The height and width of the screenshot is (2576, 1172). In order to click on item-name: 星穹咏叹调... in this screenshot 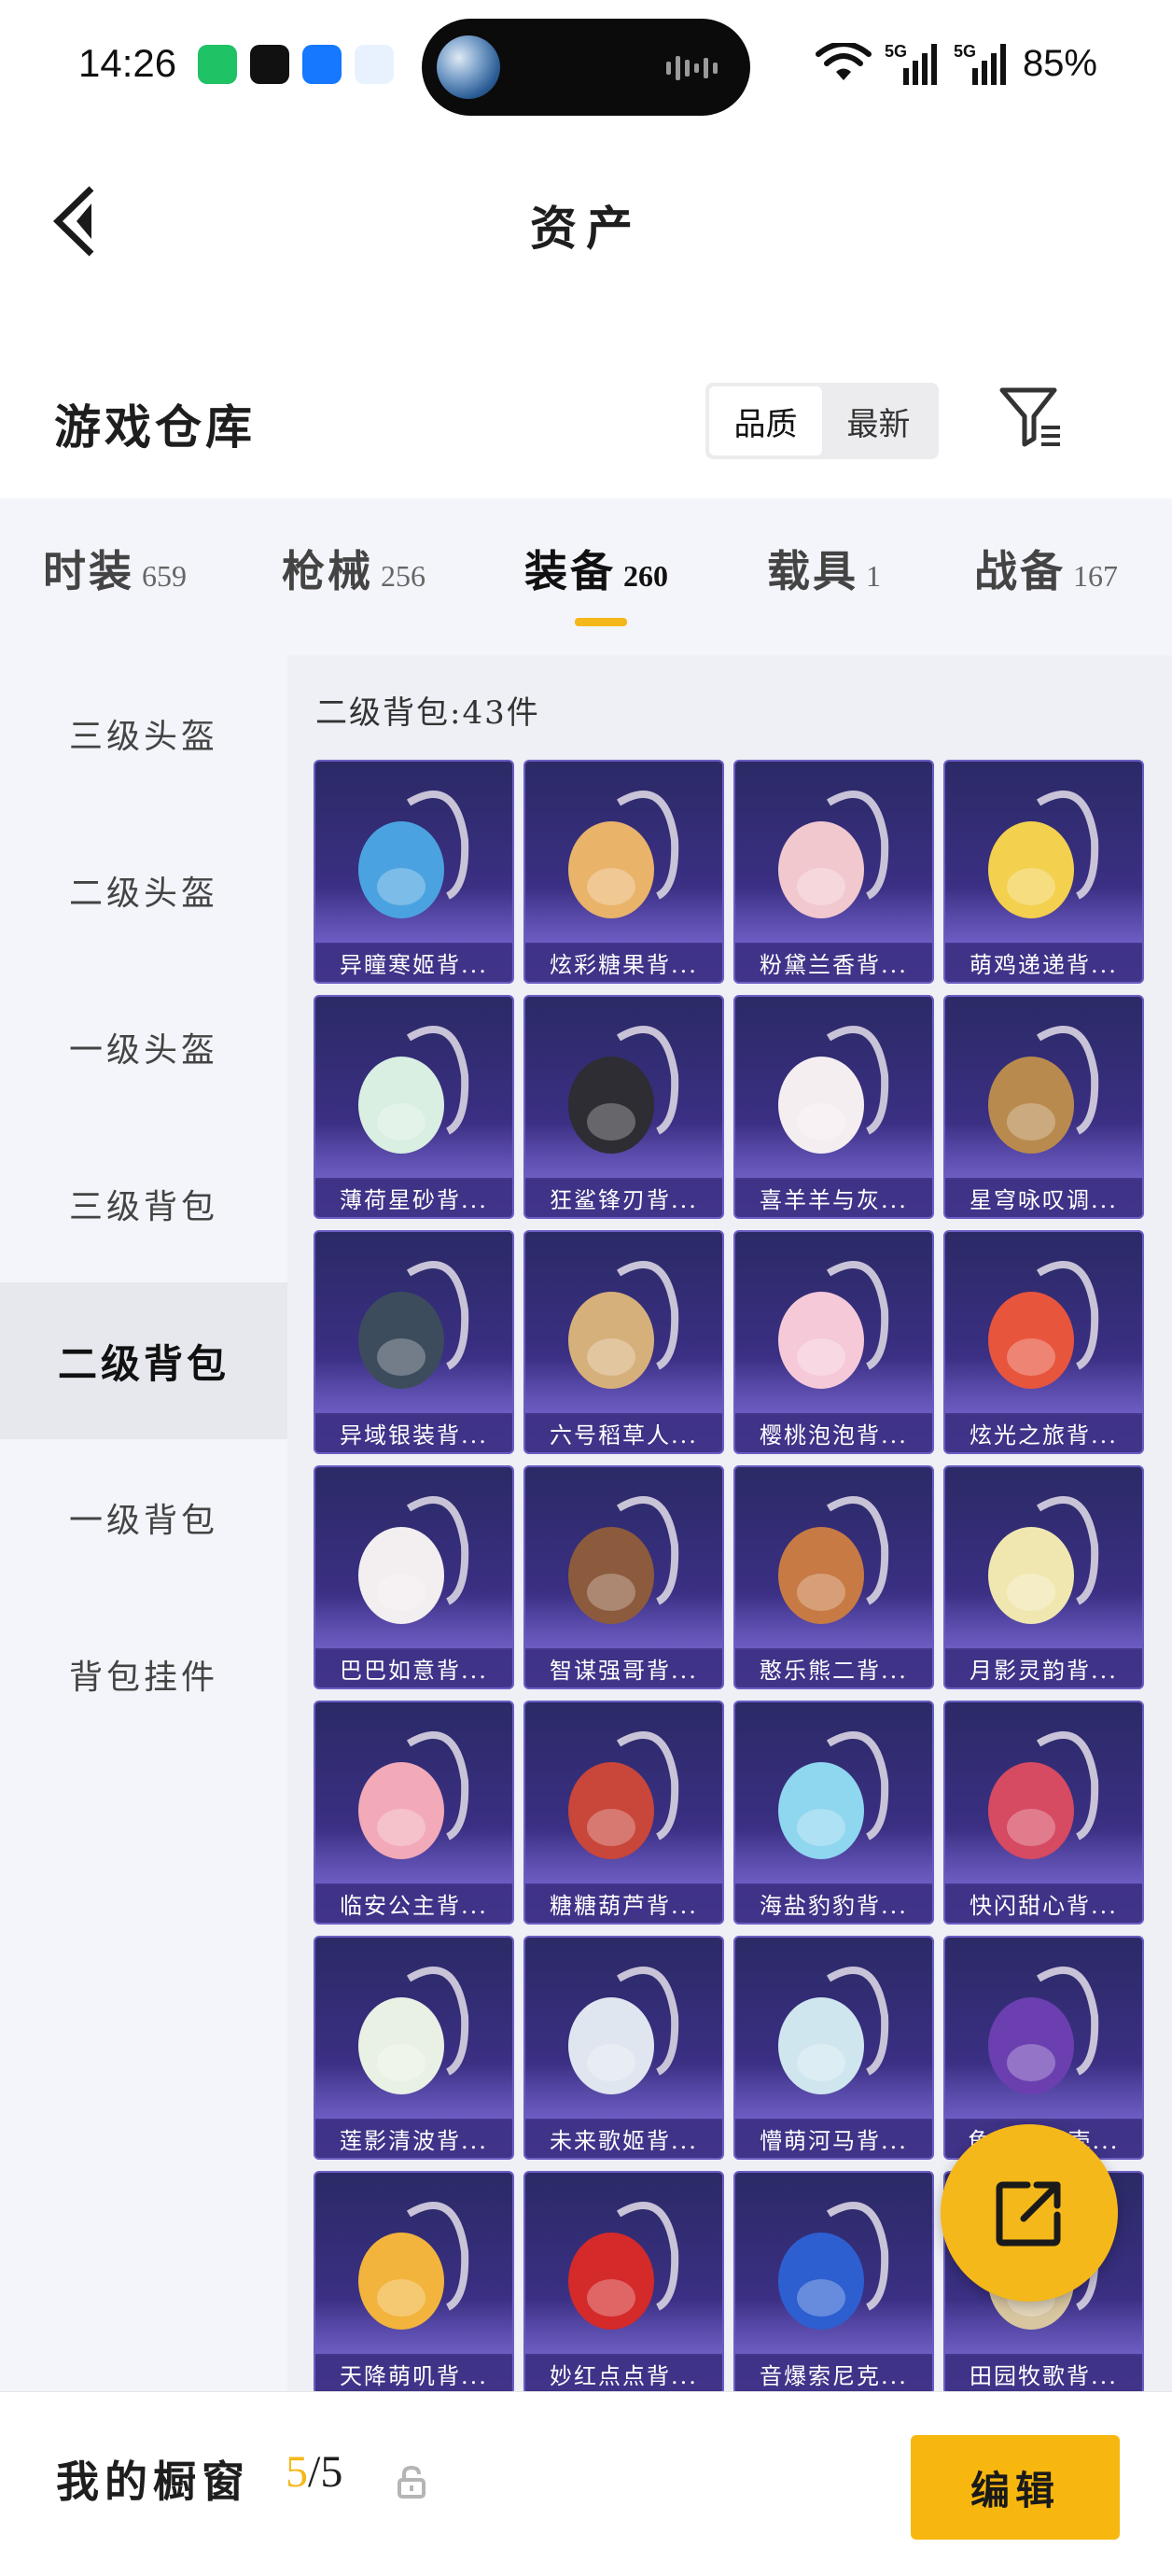, I will do `click(1043, 1197)`.